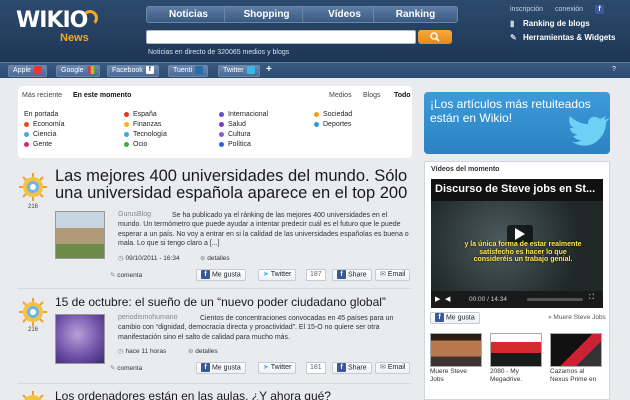 Image resolution: width=630 pixels, height=400 pixels. What do you see at coordinates (199, 70) in the screenshot?
I see `tuenti-icon` at bounding box center [199, 70].